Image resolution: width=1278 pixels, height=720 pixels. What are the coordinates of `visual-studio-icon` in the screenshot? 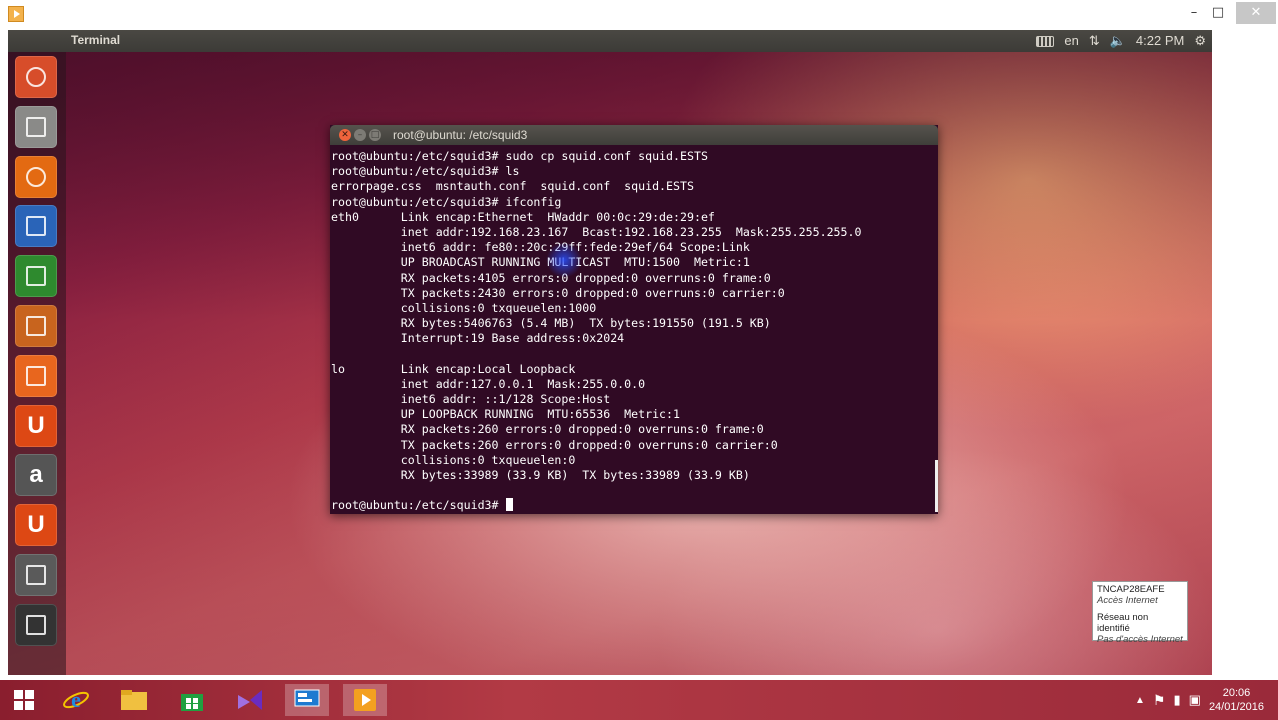 It's located at (250, 700).